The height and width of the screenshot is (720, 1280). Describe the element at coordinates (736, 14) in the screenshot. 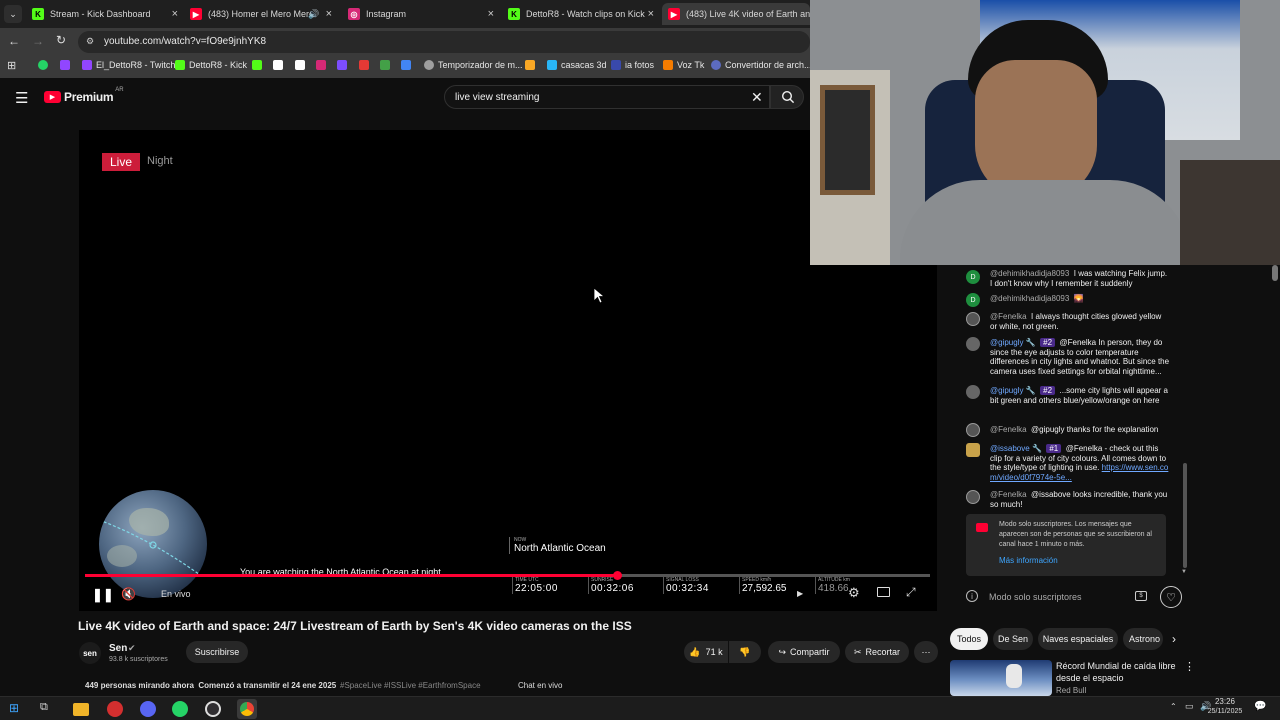

I see `browser-tab-live-earth: ▶ (483) Live 4K video of Earth and` at that location.